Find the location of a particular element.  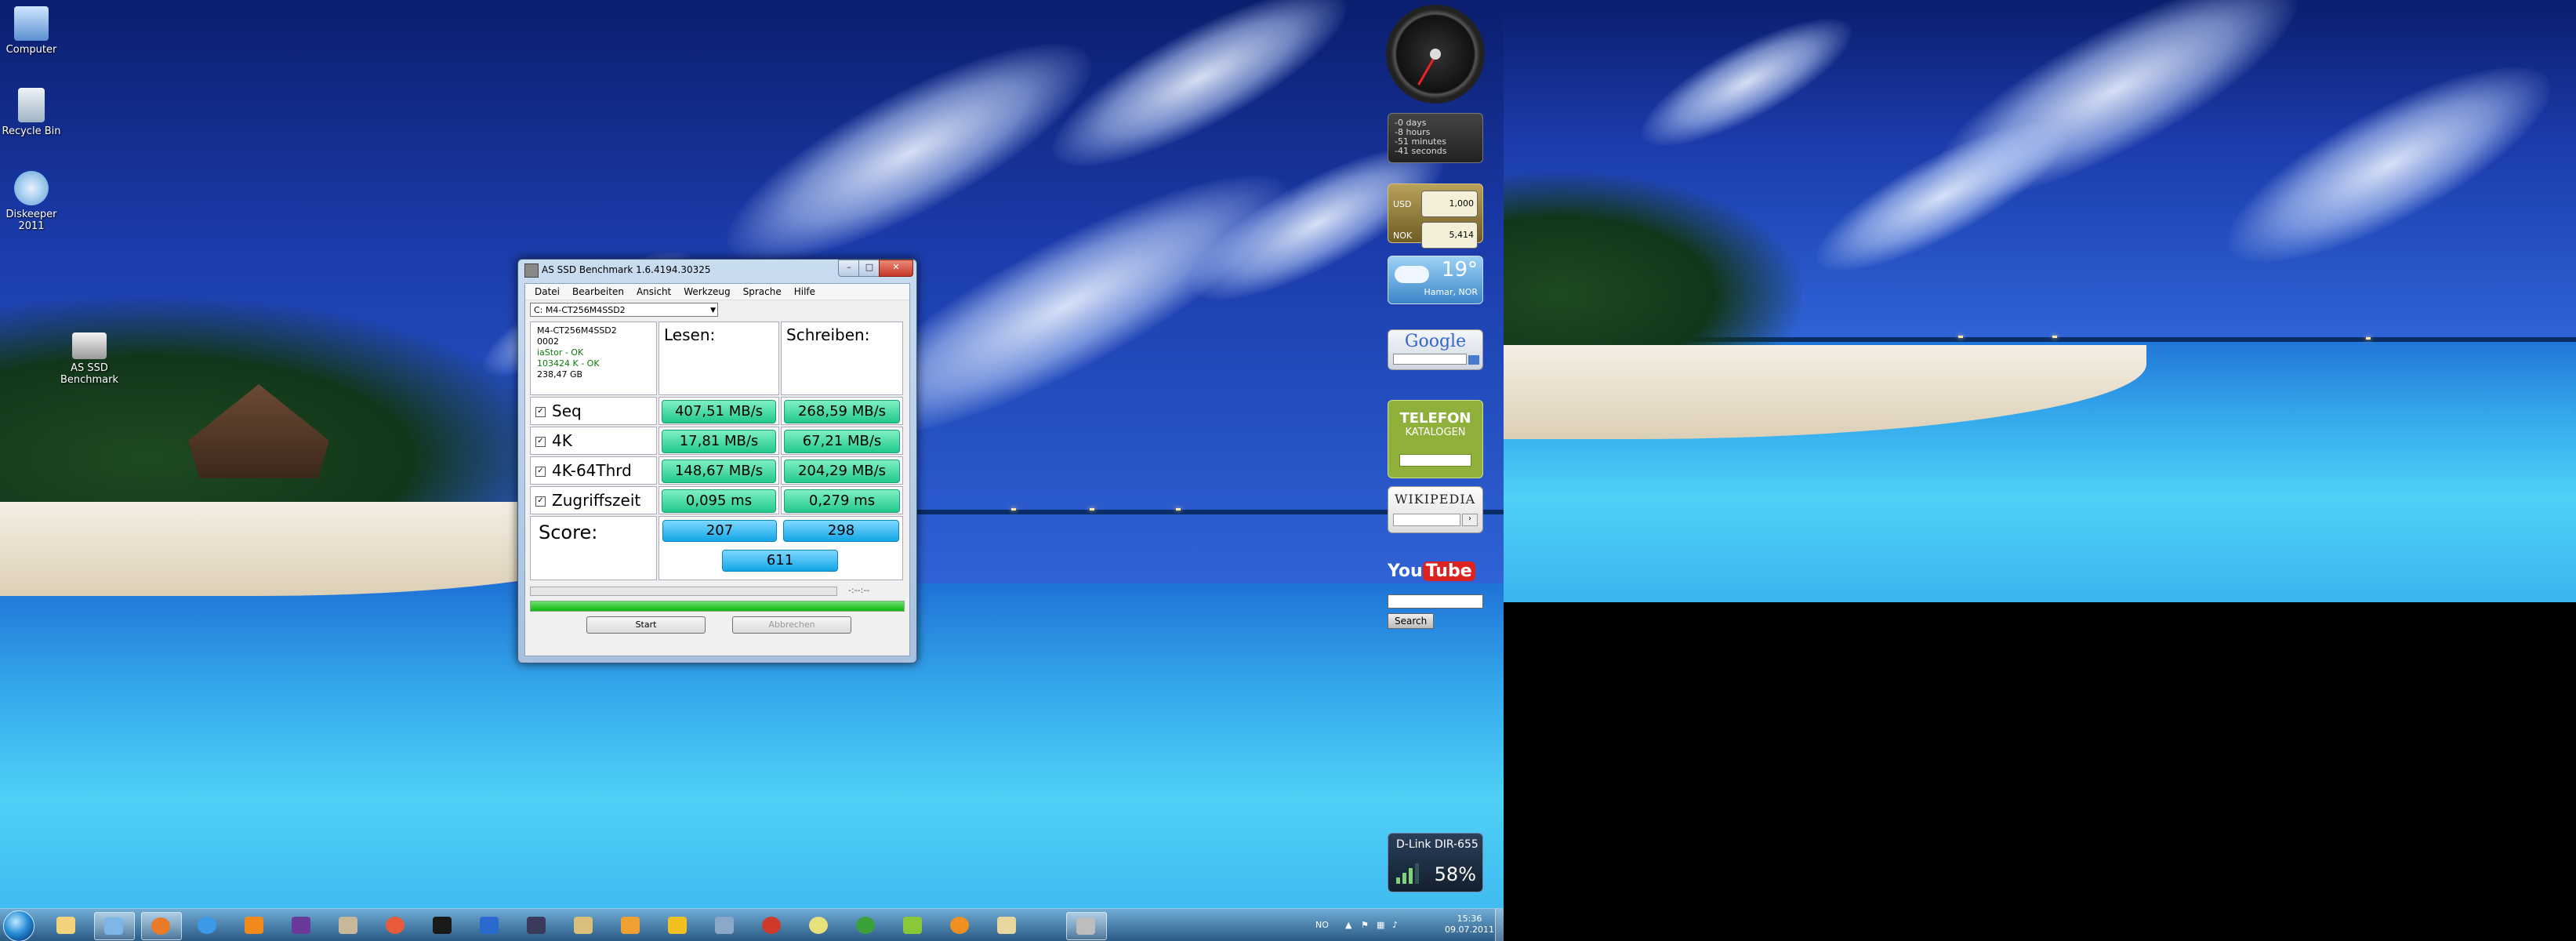

media-icon is located at coordinates (396, 925).